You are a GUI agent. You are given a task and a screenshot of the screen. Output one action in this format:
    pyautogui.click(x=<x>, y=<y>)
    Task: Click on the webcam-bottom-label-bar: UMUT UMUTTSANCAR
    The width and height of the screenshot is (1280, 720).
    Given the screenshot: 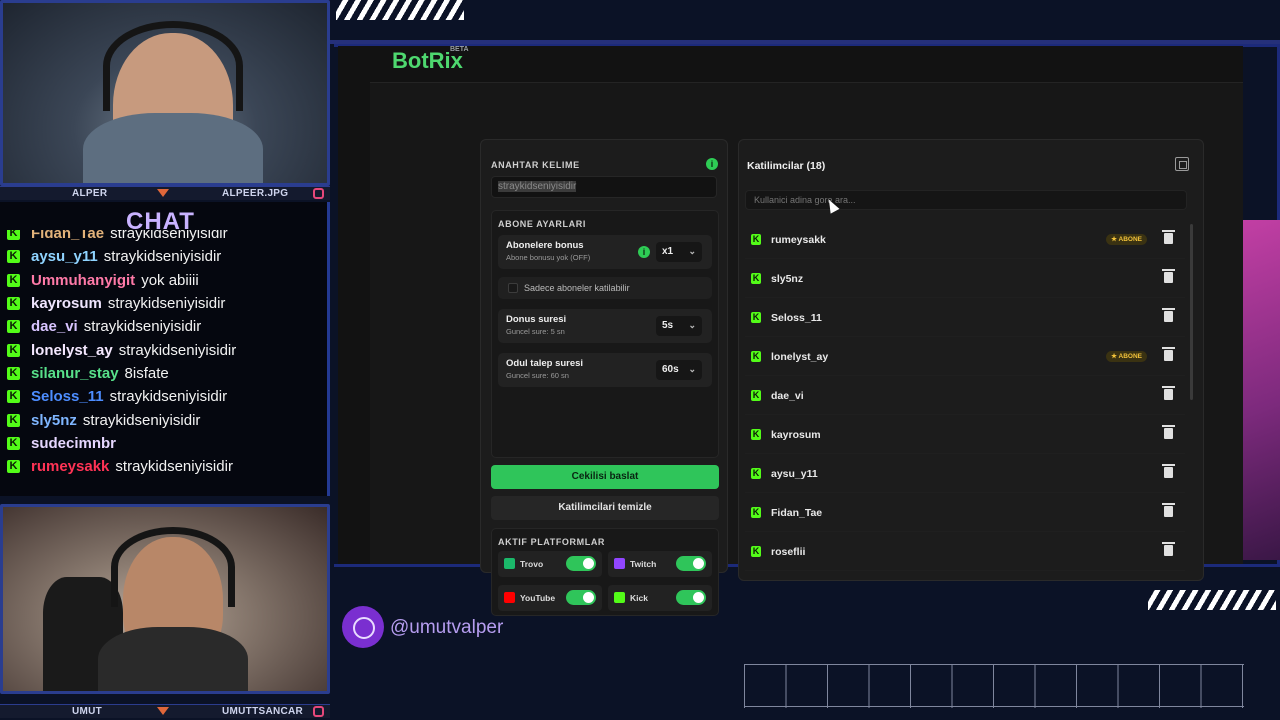 What is the action you would take?
    pyautogui.click(x=165, y=711)
    